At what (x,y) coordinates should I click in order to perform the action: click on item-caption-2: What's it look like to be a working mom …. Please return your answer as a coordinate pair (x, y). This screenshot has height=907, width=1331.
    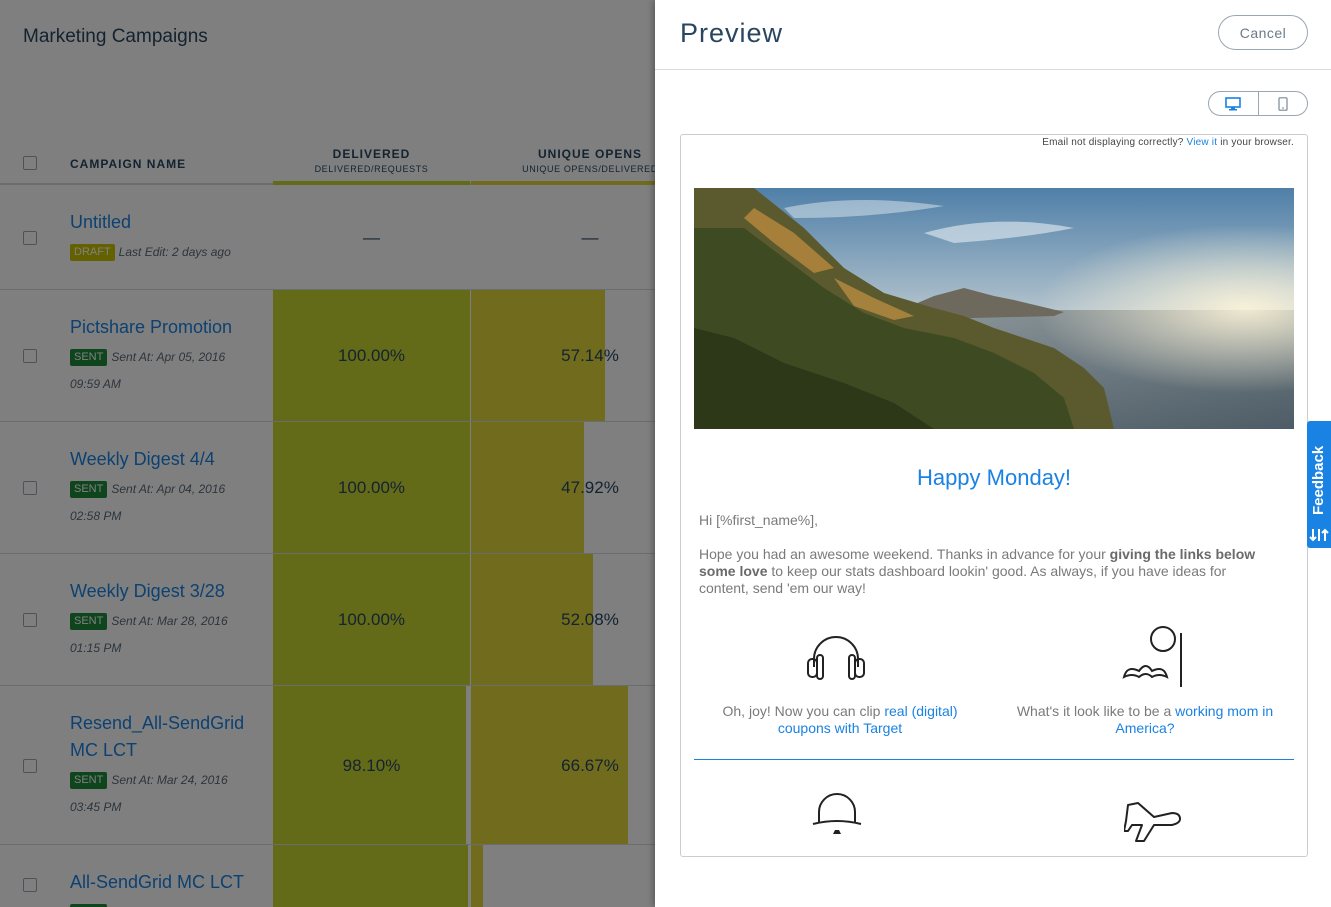
    Looking at the image, I should click on (1145, 720).